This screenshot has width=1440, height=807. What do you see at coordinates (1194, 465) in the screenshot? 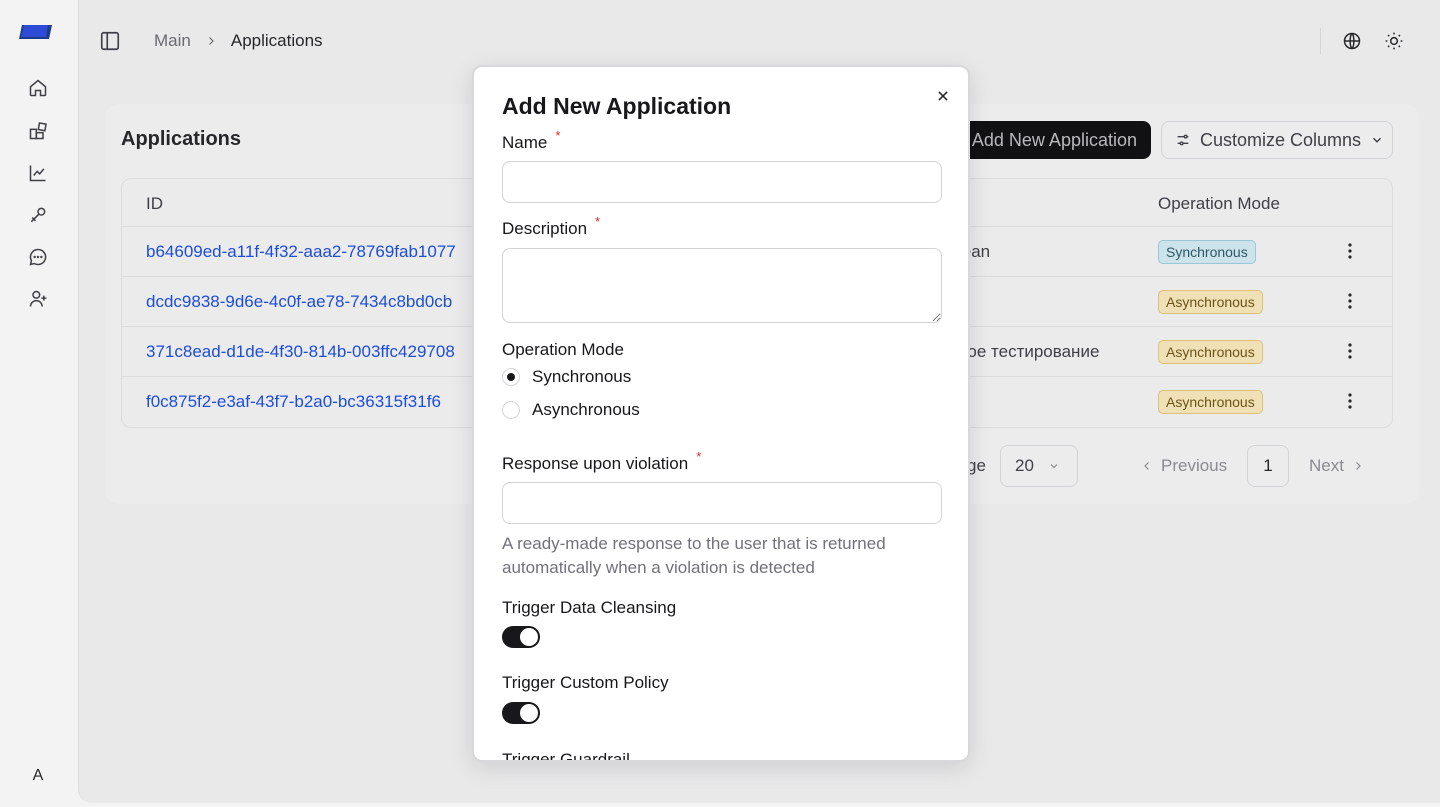
I see `previous-label: Previous` at bounding box center [1194, 465].